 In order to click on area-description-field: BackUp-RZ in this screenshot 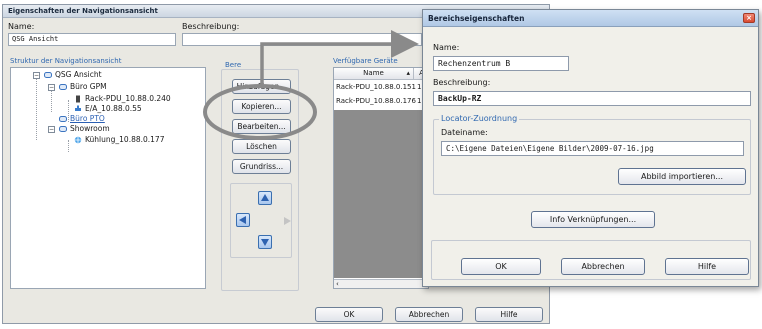, I will do `click(592, 98)`.